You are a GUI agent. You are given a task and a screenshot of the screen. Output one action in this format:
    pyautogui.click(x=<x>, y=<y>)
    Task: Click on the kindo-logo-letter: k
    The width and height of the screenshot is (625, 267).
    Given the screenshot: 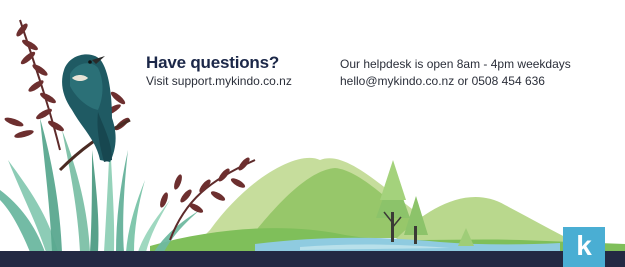 What is the action you would take?
    pyautogui.click(x=584, y=245)
    